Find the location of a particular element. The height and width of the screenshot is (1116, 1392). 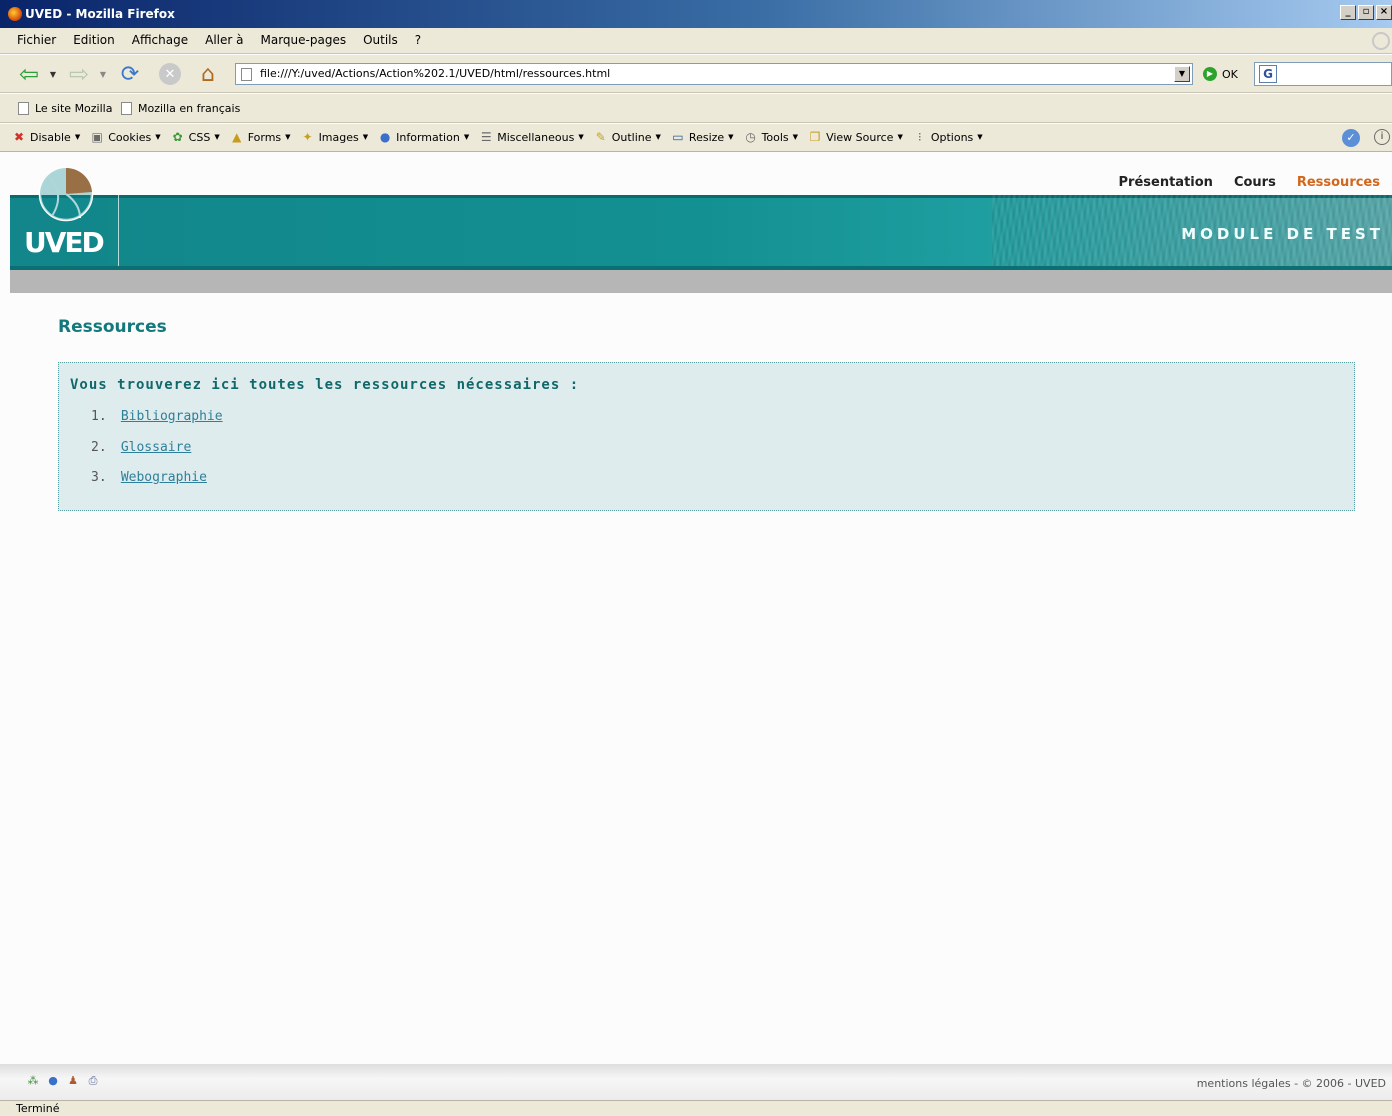

dev-label: Options is located at coordinates (952, 137).